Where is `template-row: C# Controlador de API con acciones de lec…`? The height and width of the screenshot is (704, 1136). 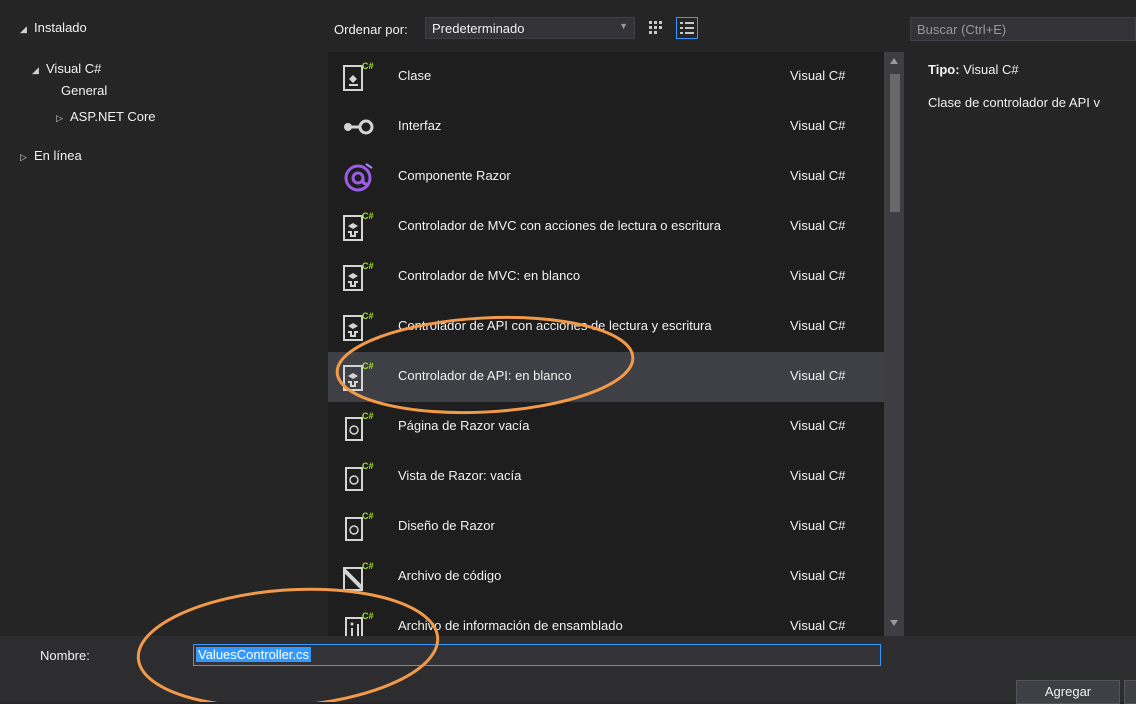 template-row: C# Controlador de API con acciones de lec… is located at coordinates (606, 327).